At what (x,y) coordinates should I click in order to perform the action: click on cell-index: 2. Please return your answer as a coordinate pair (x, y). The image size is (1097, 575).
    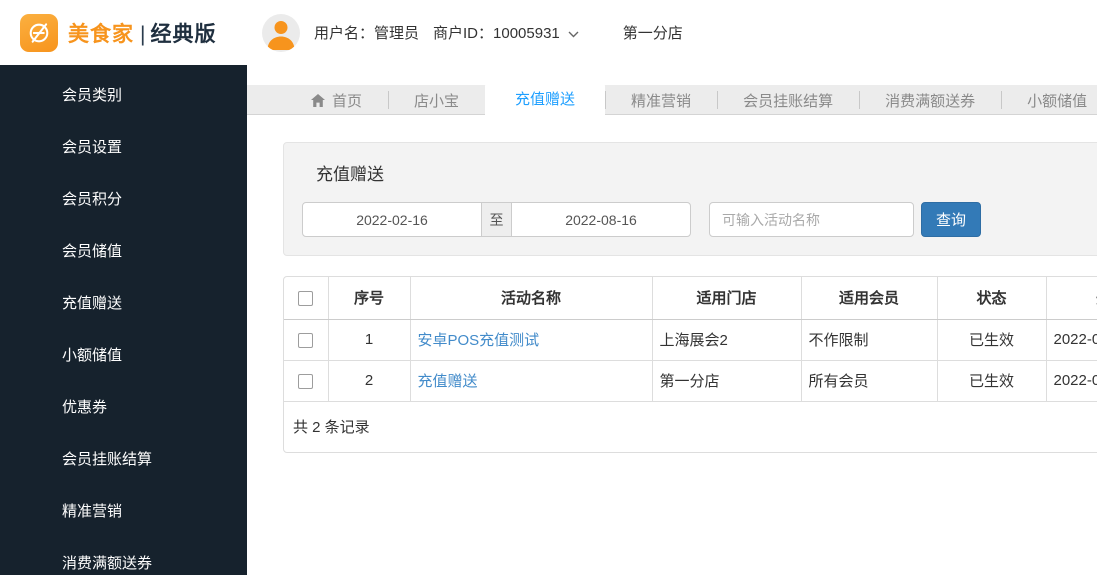
    Looking at the image, I should click on (369, 381).